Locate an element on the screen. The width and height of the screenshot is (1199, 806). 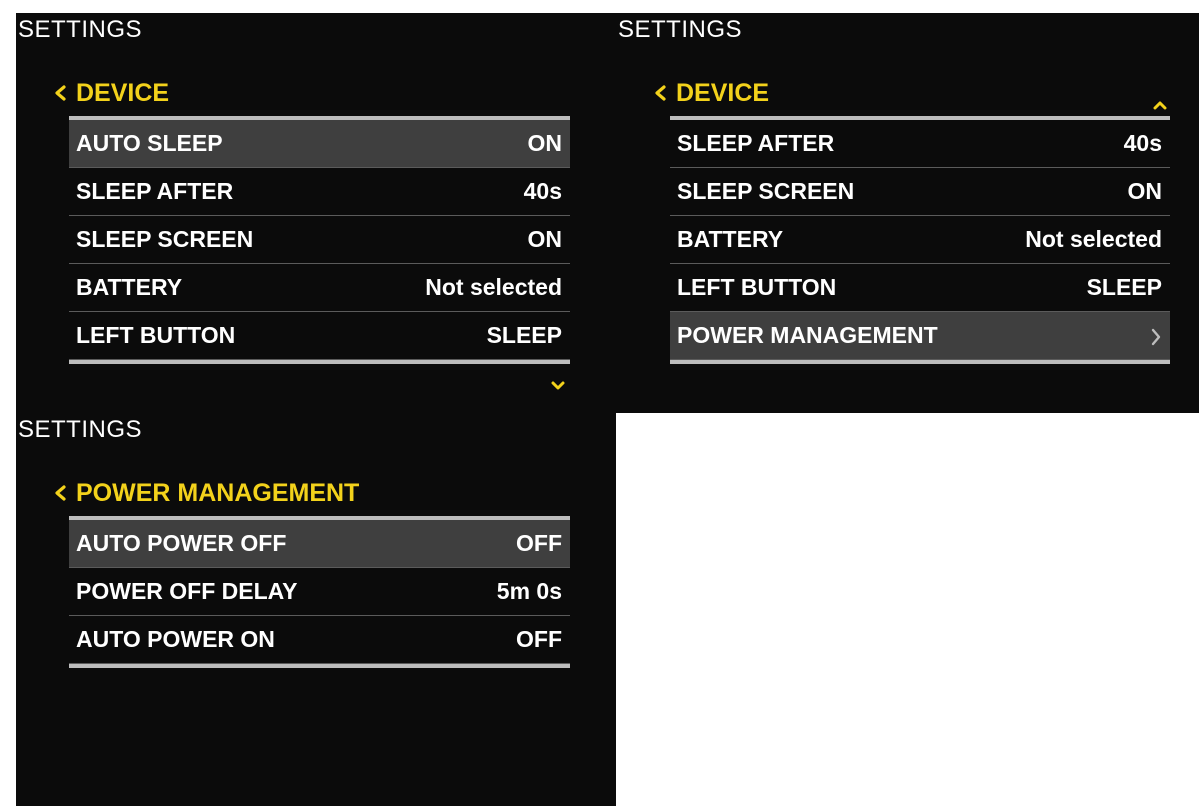
list-item-label: POWER MANAGEMENT is located at coordinates (807, 335).